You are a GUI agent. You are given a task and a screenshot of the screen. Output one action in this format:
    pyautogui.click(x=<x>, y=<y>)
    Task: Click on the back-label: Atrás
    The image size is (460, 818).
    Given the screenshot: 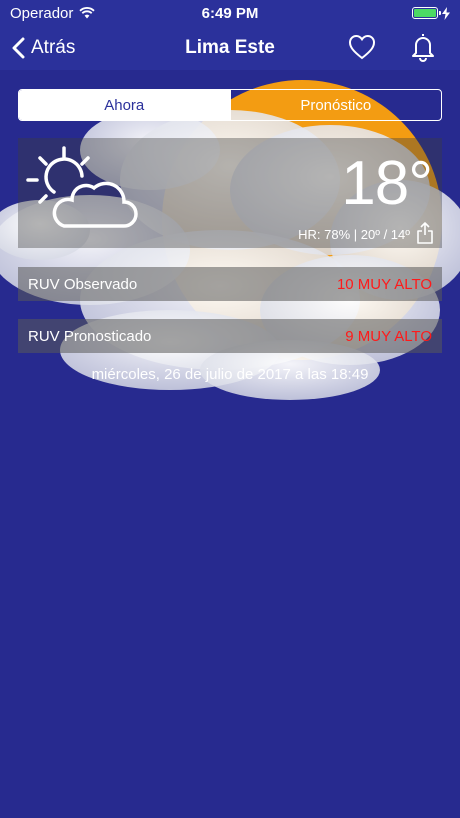 What is the action you would take?
    pyautogui.click(x=53, y=47)
    